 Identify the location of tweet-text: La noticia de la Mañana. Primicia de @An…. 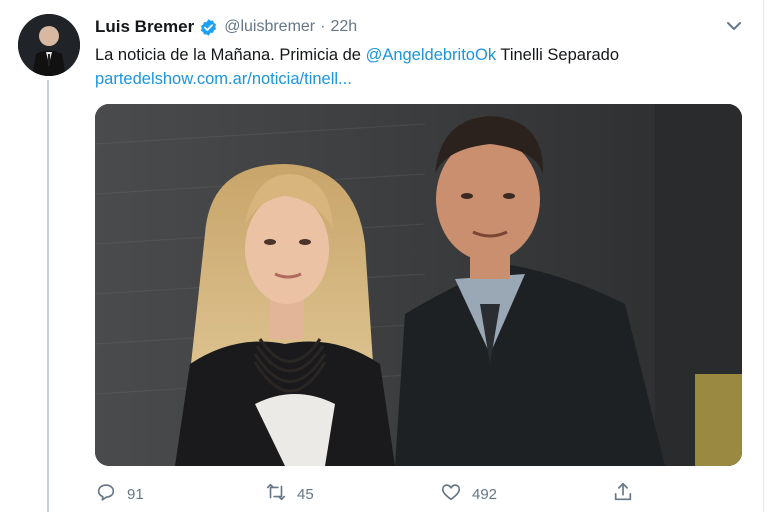
(415, 67).